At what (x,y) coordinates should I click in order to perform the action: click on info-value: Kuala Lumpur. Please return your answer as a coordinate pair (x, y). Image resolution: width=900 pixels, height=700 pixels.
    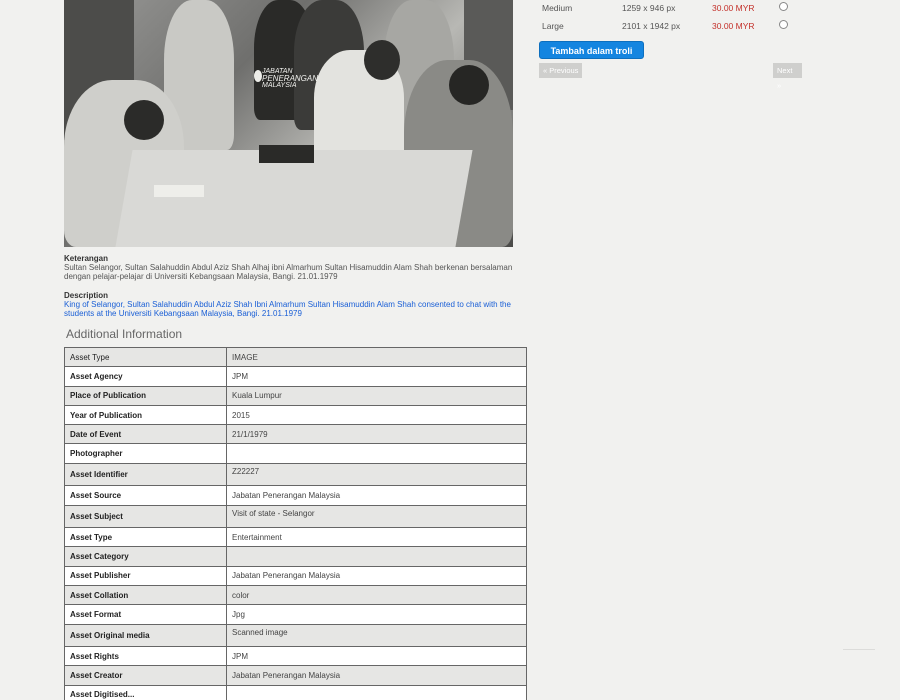
    Looking at the image, I should click on (376, 395).